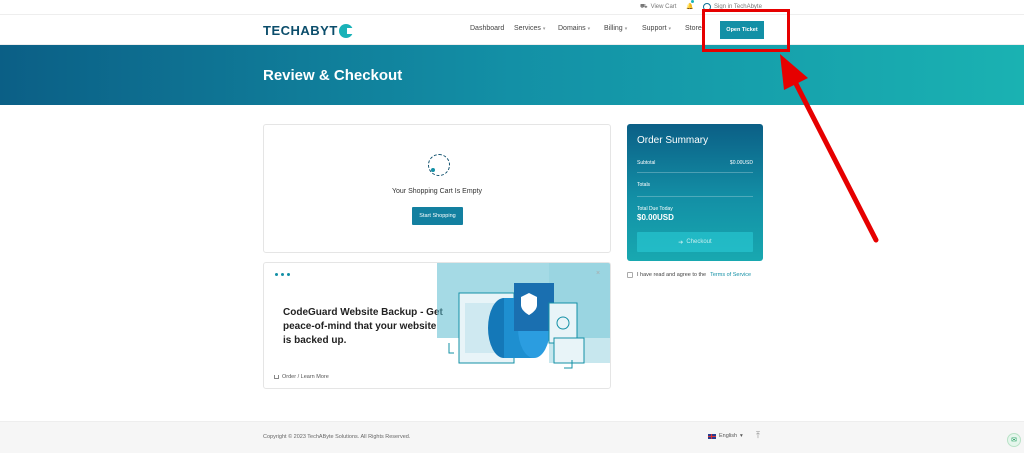  What do you see at coordinates (829, 148) in the screenshot?
I see `annotation-arrow` at bounding box center [829, 148].